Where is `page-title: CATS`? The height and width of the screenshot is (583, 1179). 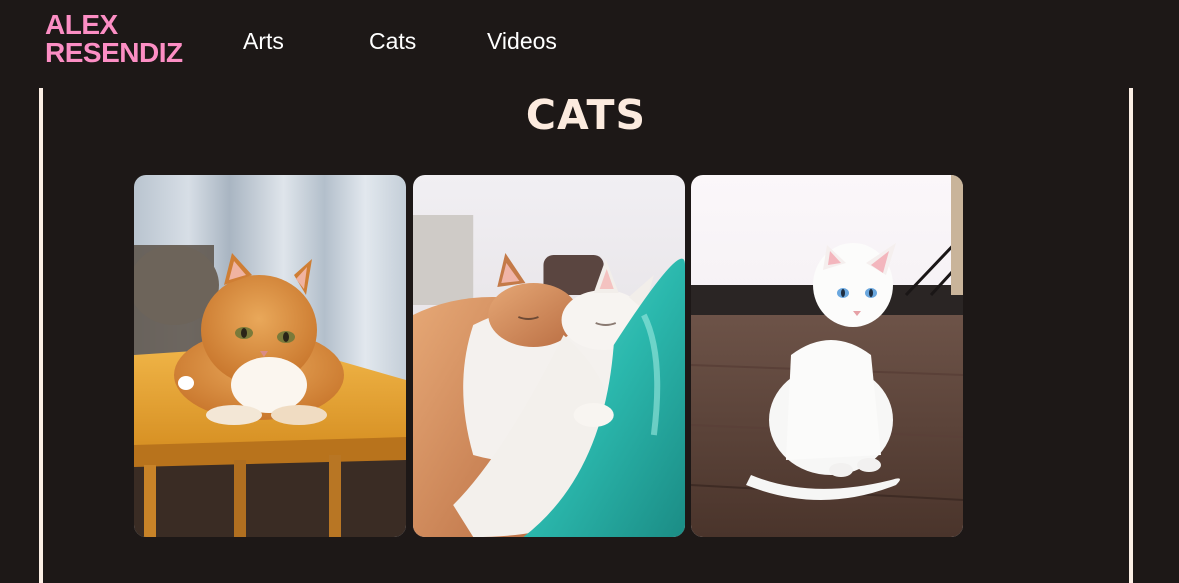
page-title: CATS is located at coordinates (586, 115).